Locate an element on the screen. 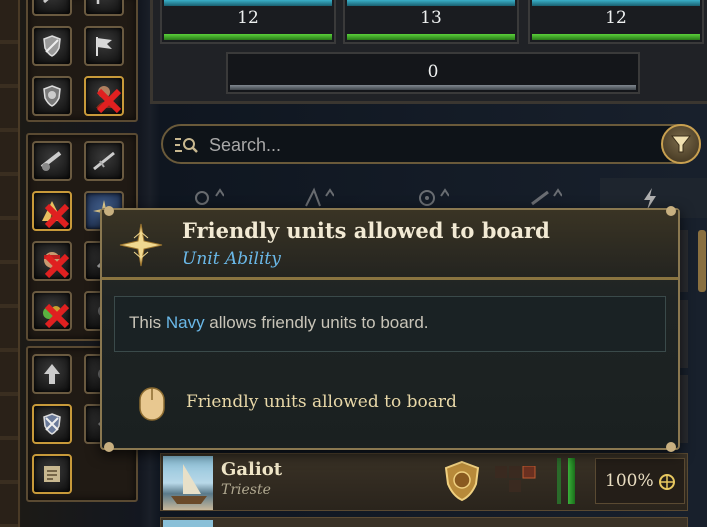 Image resolution: width=707 pixels, height=527 pixels. musket-button is located at coordinates (104, 161).